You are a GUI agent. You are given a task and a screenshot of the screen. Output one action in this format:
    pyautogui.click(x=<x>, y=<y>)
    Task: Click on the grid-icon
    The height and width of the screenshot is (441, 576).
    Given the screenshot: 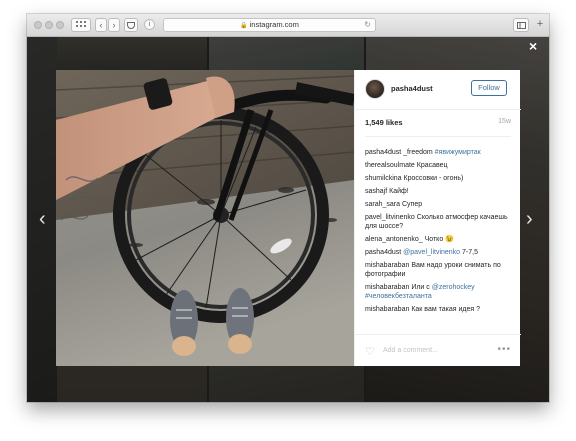 What is the action you would take?
    pyautogui.click(x=81, y=24)
    